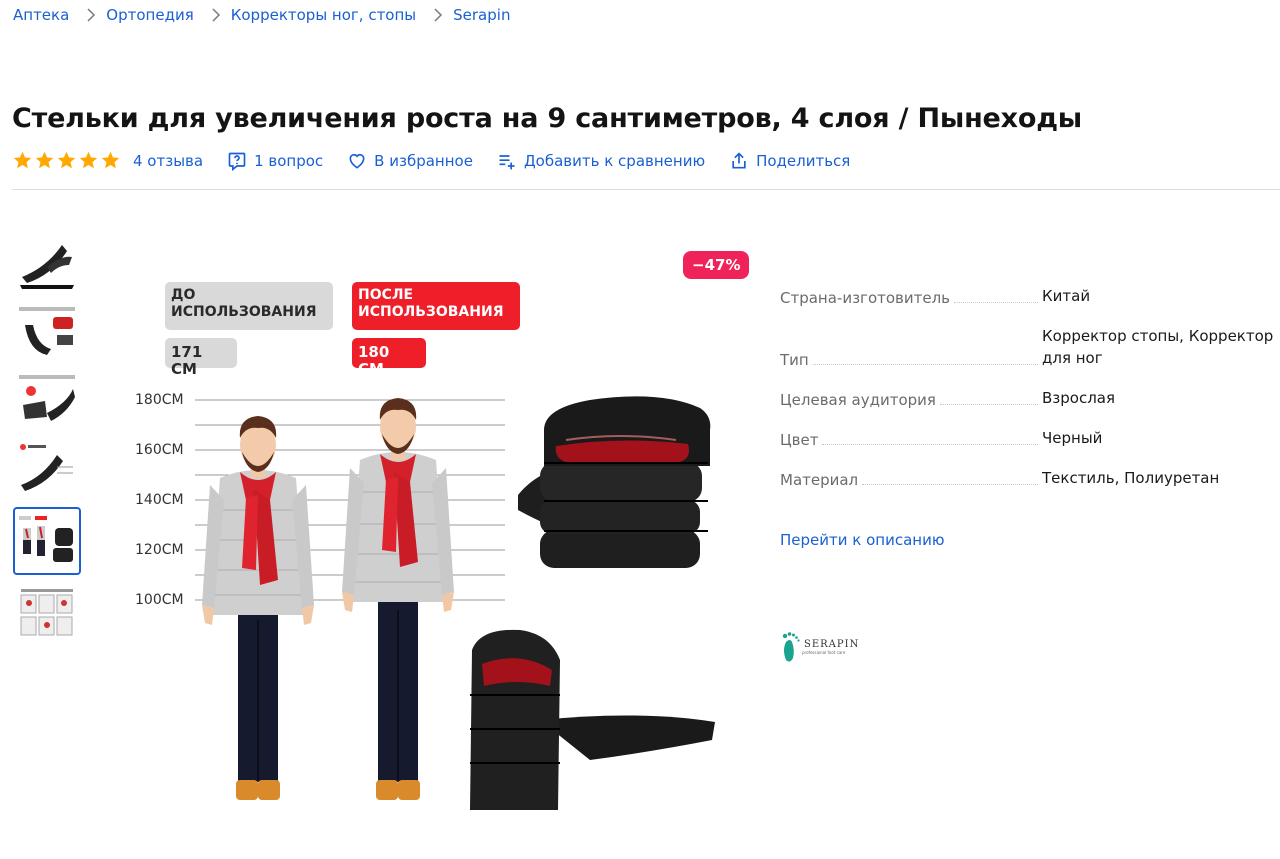 Image resolution: width=1280 pixels, height=859 pixels. What do you see at coordinates (1072, 438) in the screenshot?
I see `spec-value: Черный` at bounding box center [1072, 438].